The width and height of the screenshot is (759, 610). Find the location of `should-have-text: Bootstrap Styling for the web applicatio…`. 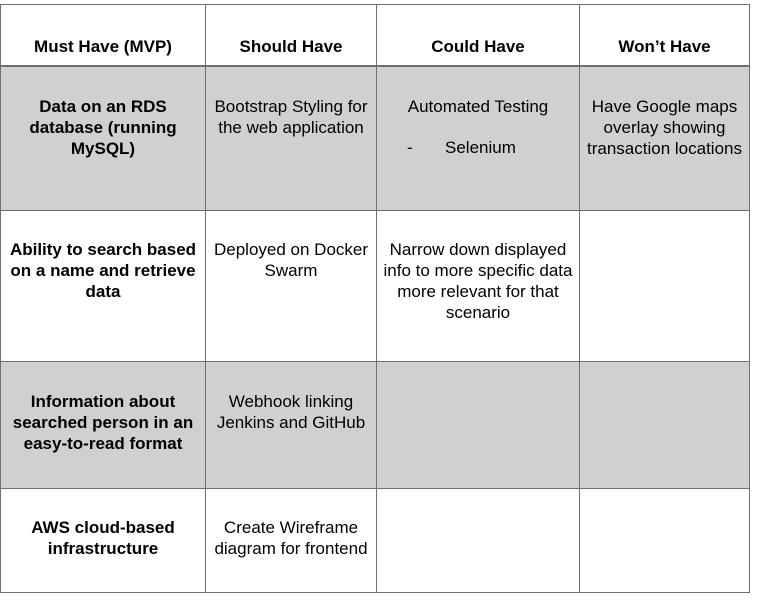

should-have-text: Bootstrap Styling for the web applicatio… is located at coordinates (291, 116).